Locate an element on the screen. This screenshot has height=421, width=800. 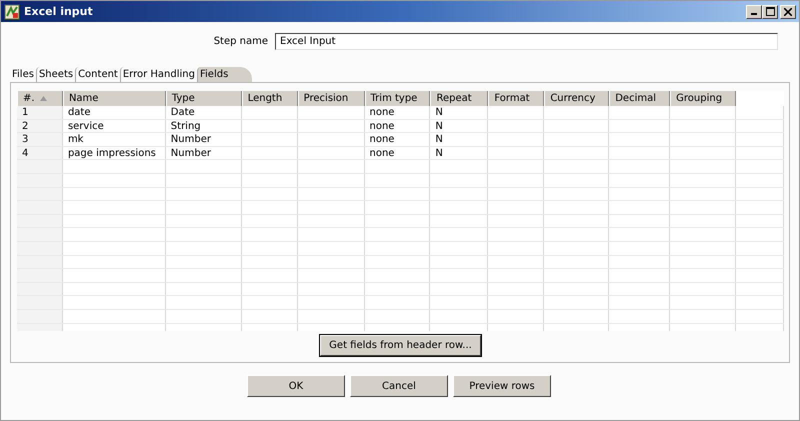
column-label: #. is located at coordinates (29, 99).